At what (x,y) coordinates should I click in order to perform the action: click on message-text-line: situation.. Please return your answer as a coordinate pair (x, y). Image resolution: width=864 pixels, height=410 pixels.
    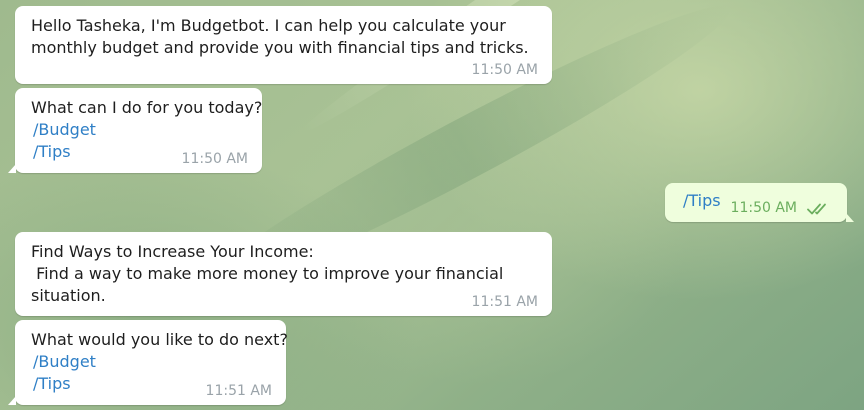
    Looking at the image, I should click on (68, 295).